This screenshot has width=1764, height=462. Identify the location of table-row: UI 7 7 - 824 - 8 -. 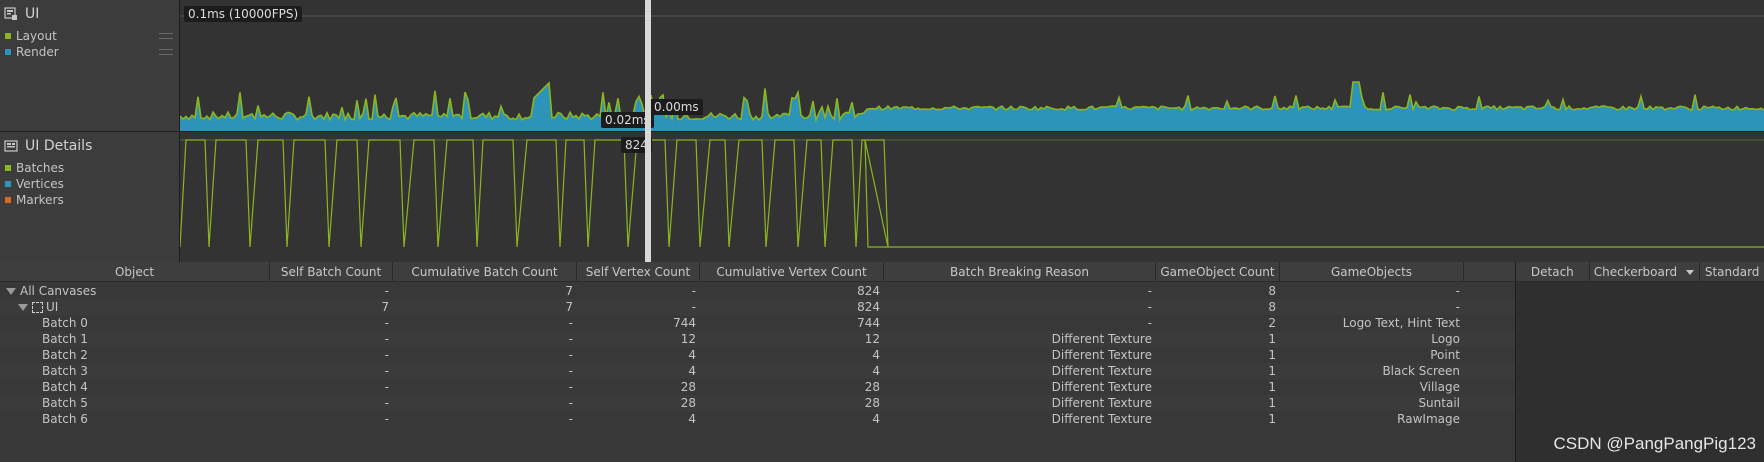
(757, 307).